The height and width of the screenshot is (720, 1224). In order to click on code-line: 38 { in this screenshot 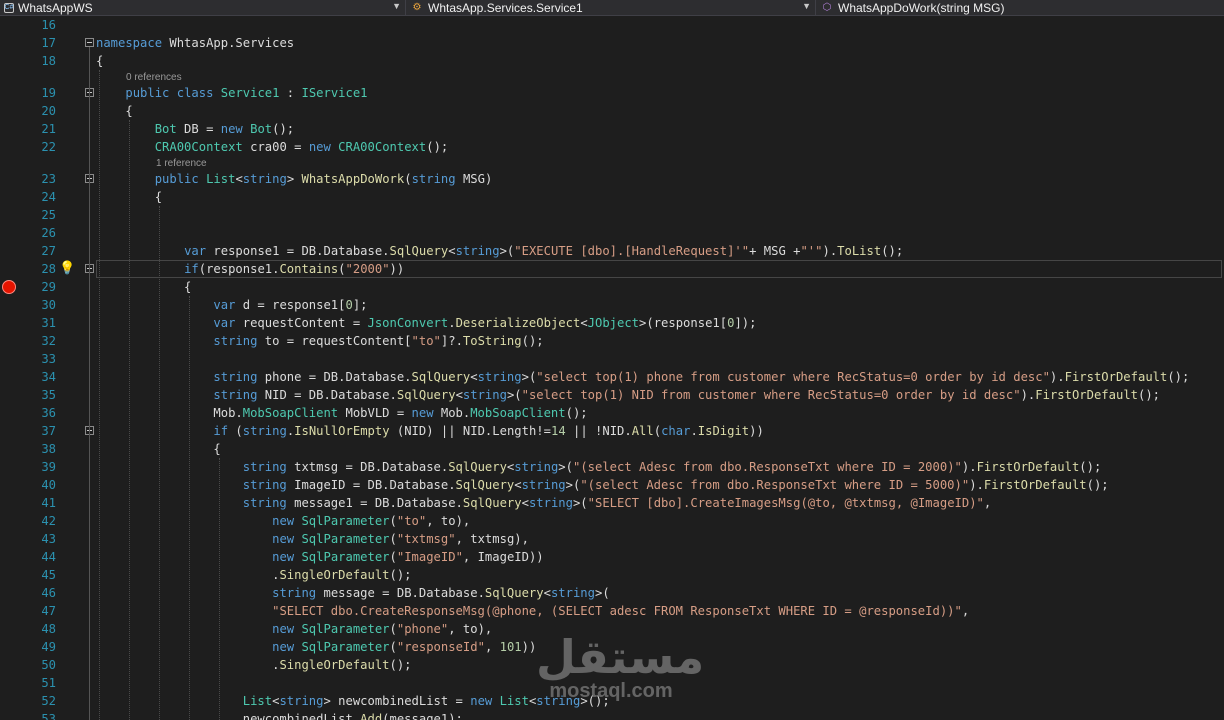, I will do `click(612, 449)`.